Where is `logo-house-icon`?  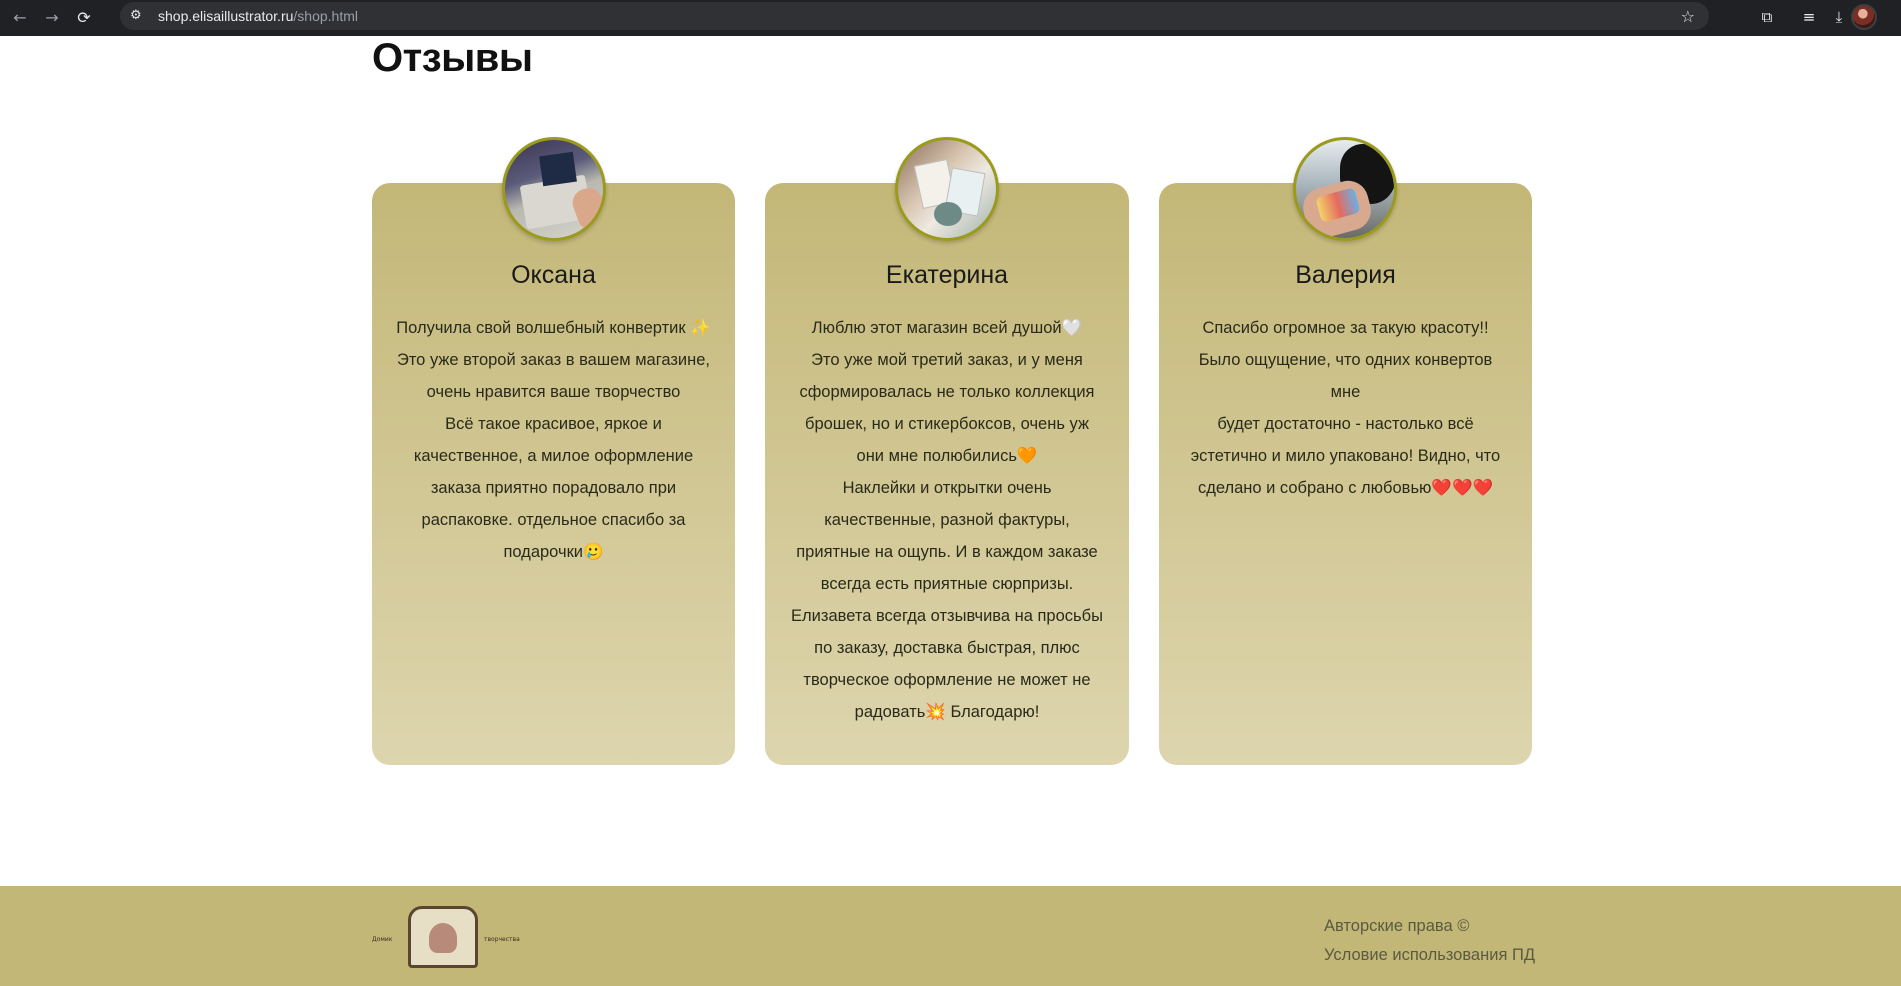 logo-house-icon is located at coordinates (443, 937).